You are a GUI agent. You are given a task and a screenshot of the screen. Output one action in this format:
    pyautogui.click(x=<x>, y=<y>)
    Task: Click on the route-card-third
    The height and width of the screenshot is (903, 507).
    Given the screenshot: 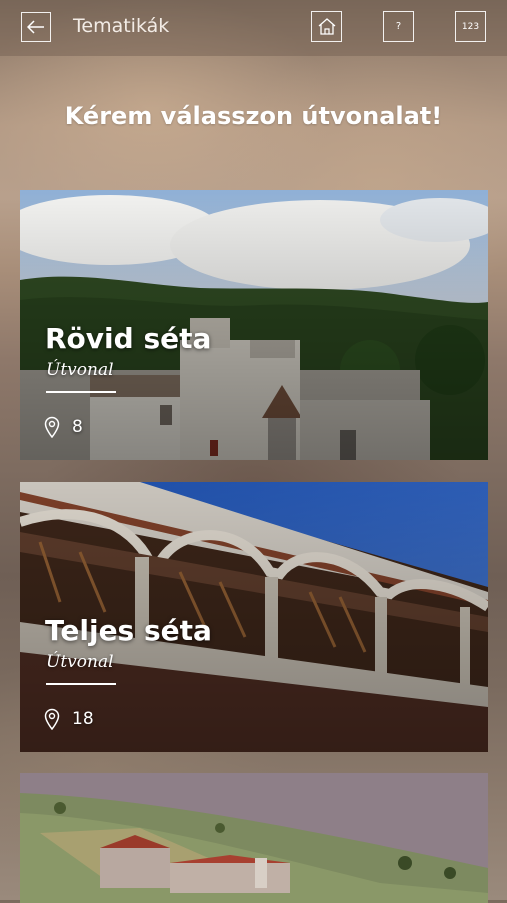 What is the action you would take?
    pyautogui.click(x=254, y=838)
    